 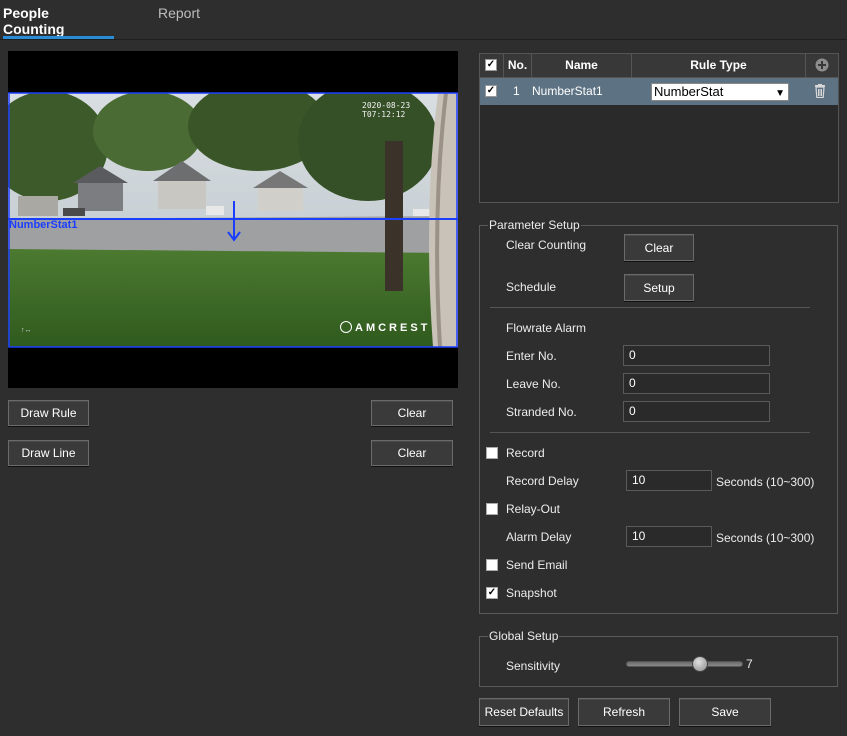 I want to click on flowrate-alarm-label: Flowrate Alarm, so click(x=546, y=328).